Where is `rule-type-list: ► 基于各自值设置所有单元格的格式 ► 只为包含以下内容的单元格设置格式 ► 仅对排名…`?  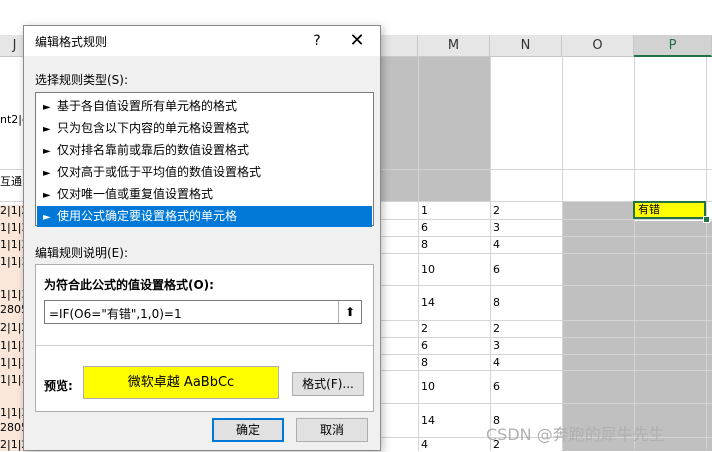 rule-type-list: ► 基于各自值设置所有单元格的格式 ► 只为包含以下内容的单元格设置格式 ► 仅对排名… is located at coordinates (204, 159).